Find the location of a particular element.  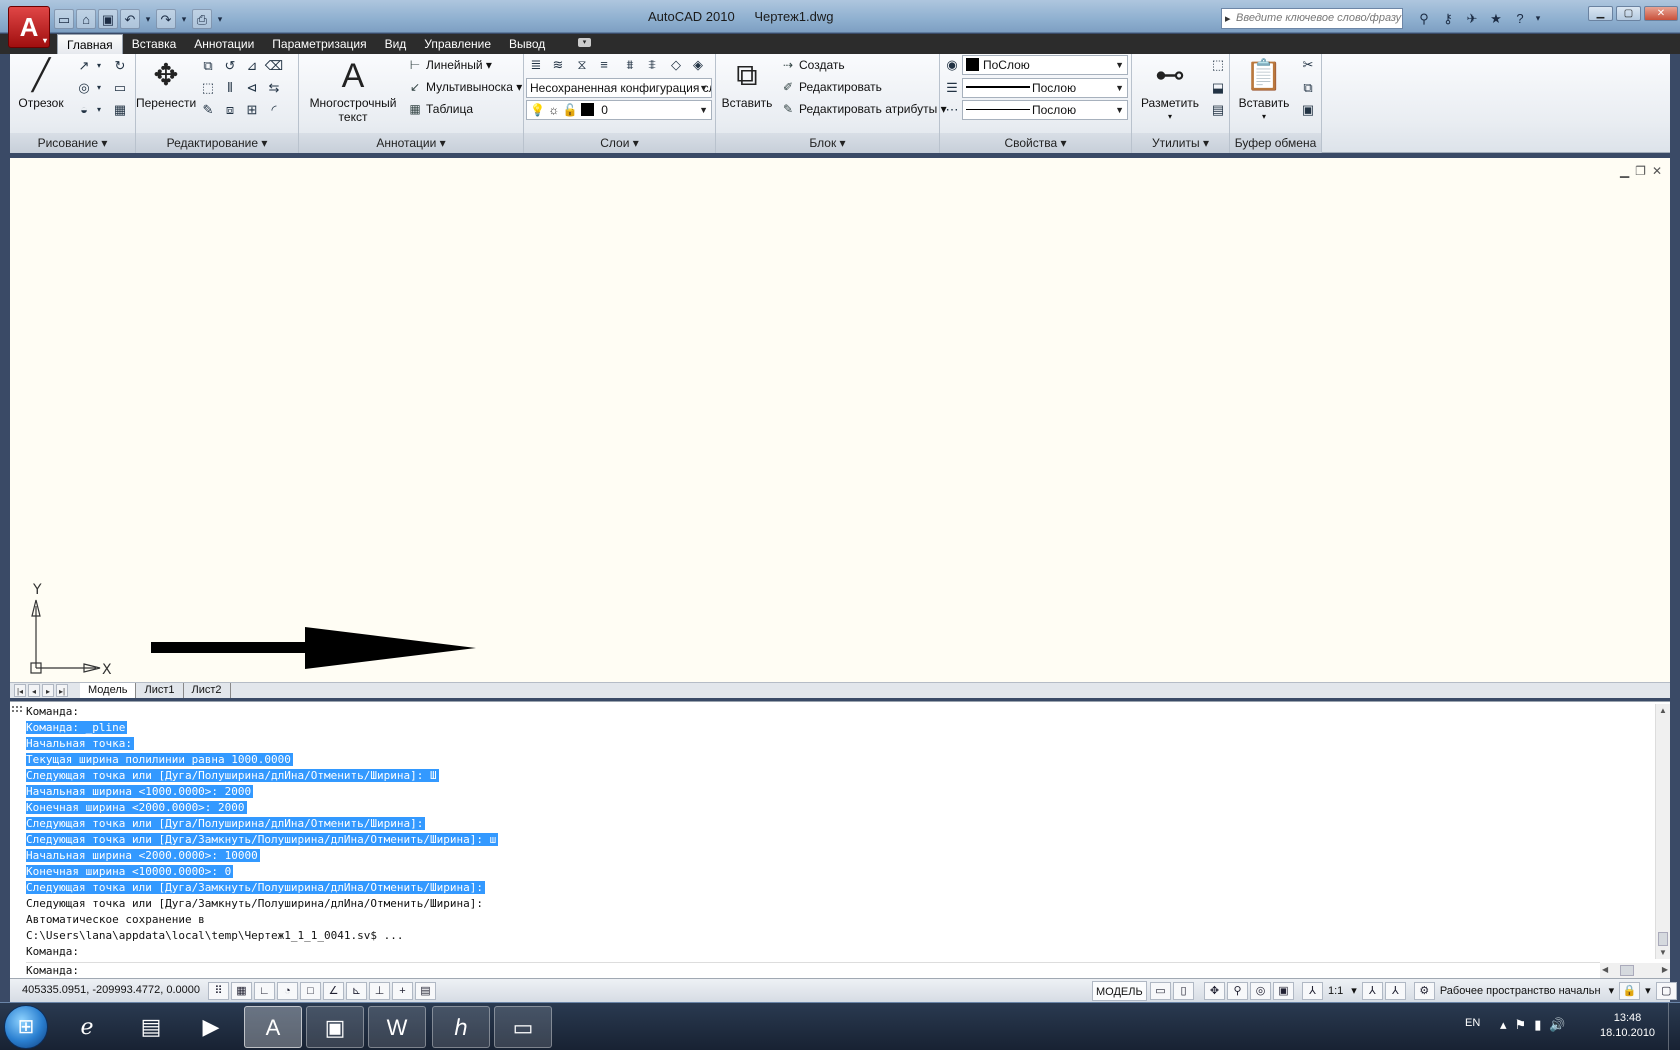

tab-output: Вывод is located at coordinates (527, 44).